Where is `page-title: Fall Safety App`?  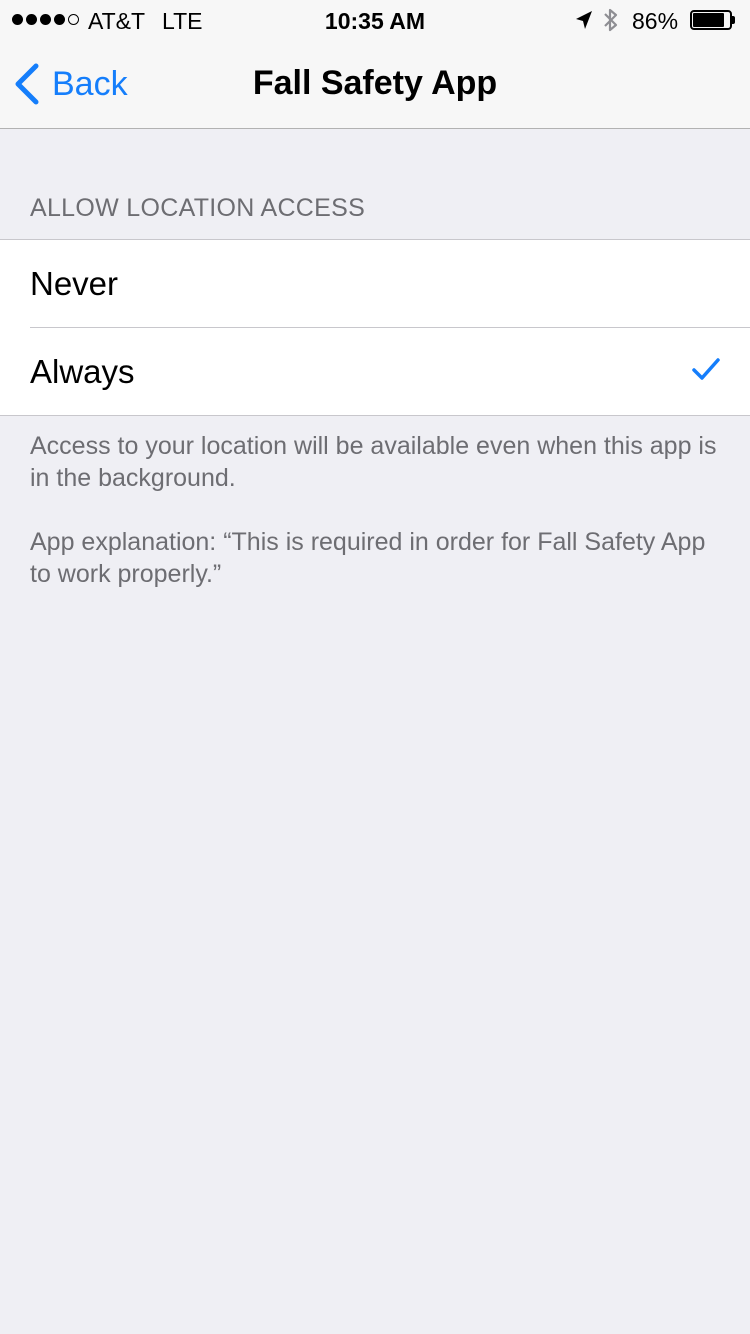
page-title: Fall Safety App is located at coordinates (375, 83).